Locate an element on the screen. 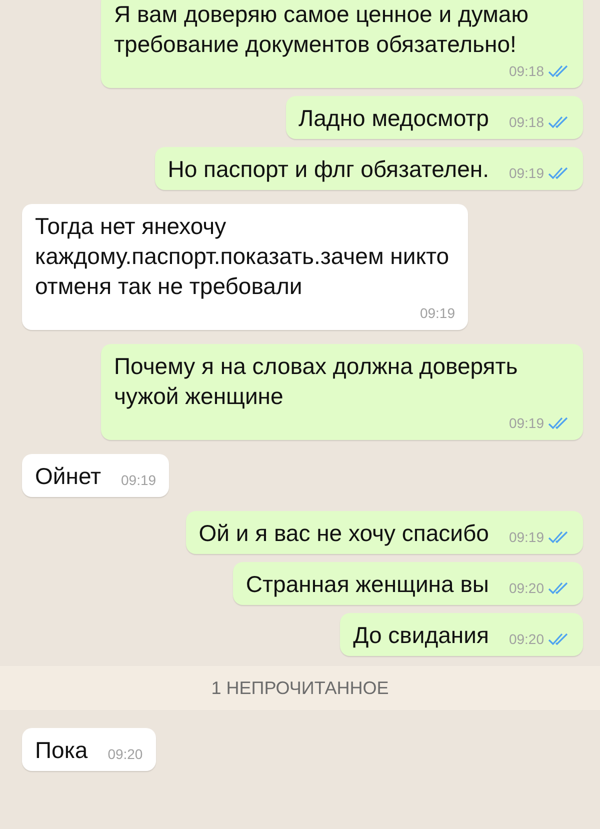 Image resolution: width=600 pixels, height=829 pixels. message-text: Ладно медосмотр is located at coordinates (393, 118).